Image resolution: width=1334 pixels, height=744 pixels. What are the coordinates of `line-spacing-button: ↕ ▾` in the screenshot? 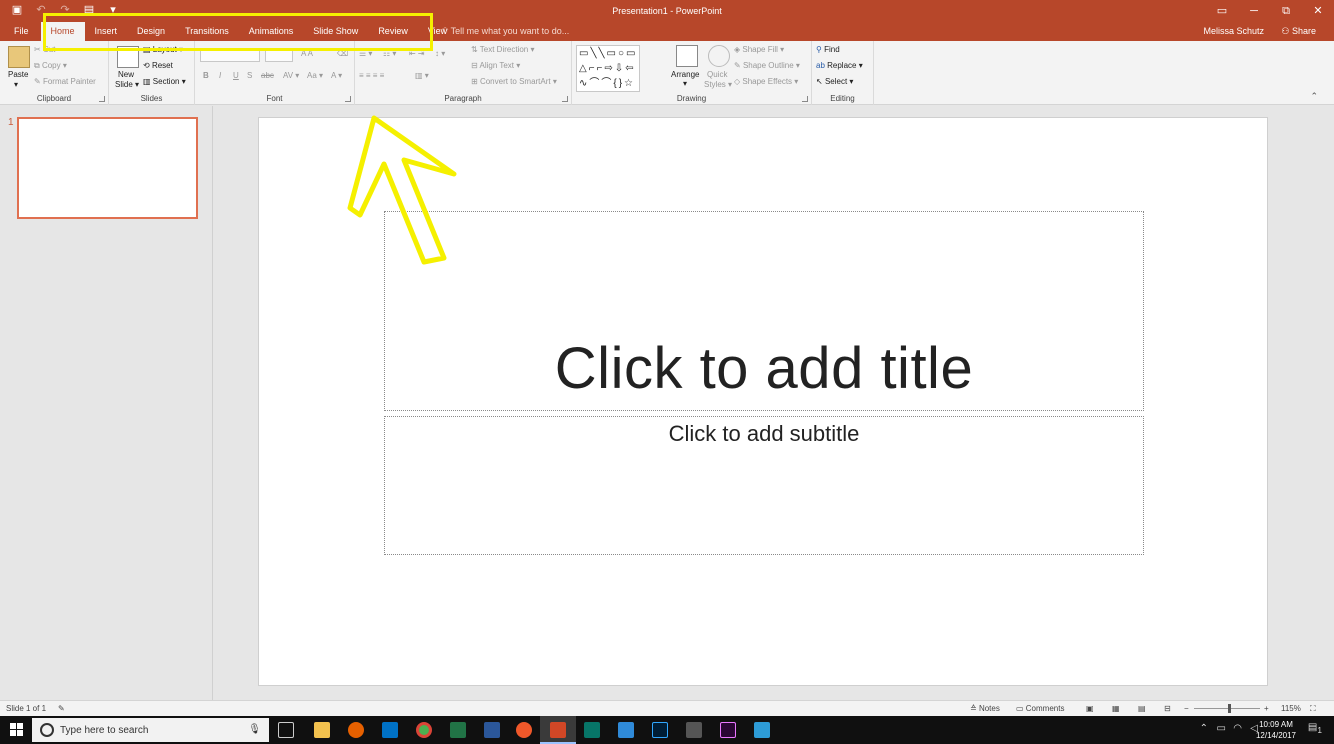 It's located at (440, 53).